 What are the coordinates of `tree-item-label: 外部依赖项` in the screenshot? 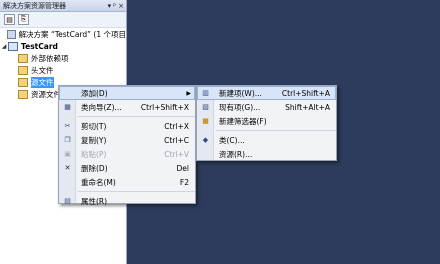 It's located at (50, 58).